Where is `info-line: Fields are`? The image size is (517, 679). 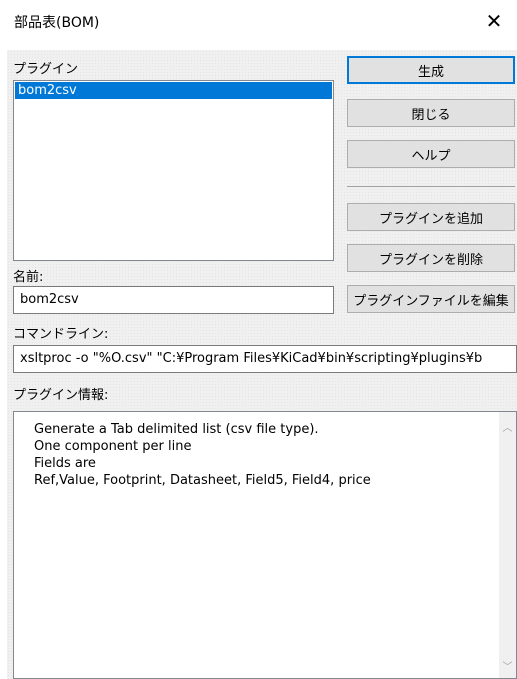
info-line: Fields are is located at coordinates (65, 463).